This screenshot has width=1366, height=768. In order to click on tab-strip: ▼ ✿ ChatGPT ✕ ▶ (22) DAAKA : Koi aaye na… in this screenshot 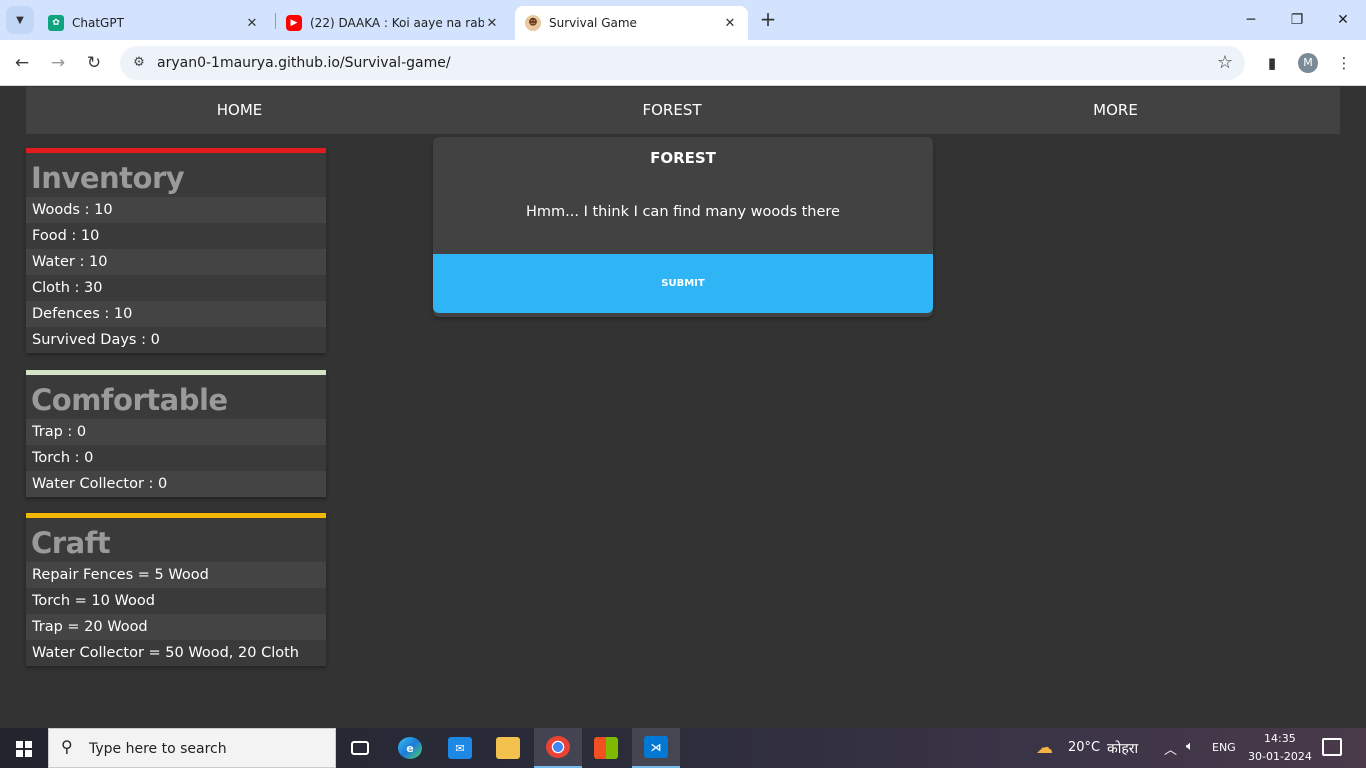, I will do `click(683, 20)`.